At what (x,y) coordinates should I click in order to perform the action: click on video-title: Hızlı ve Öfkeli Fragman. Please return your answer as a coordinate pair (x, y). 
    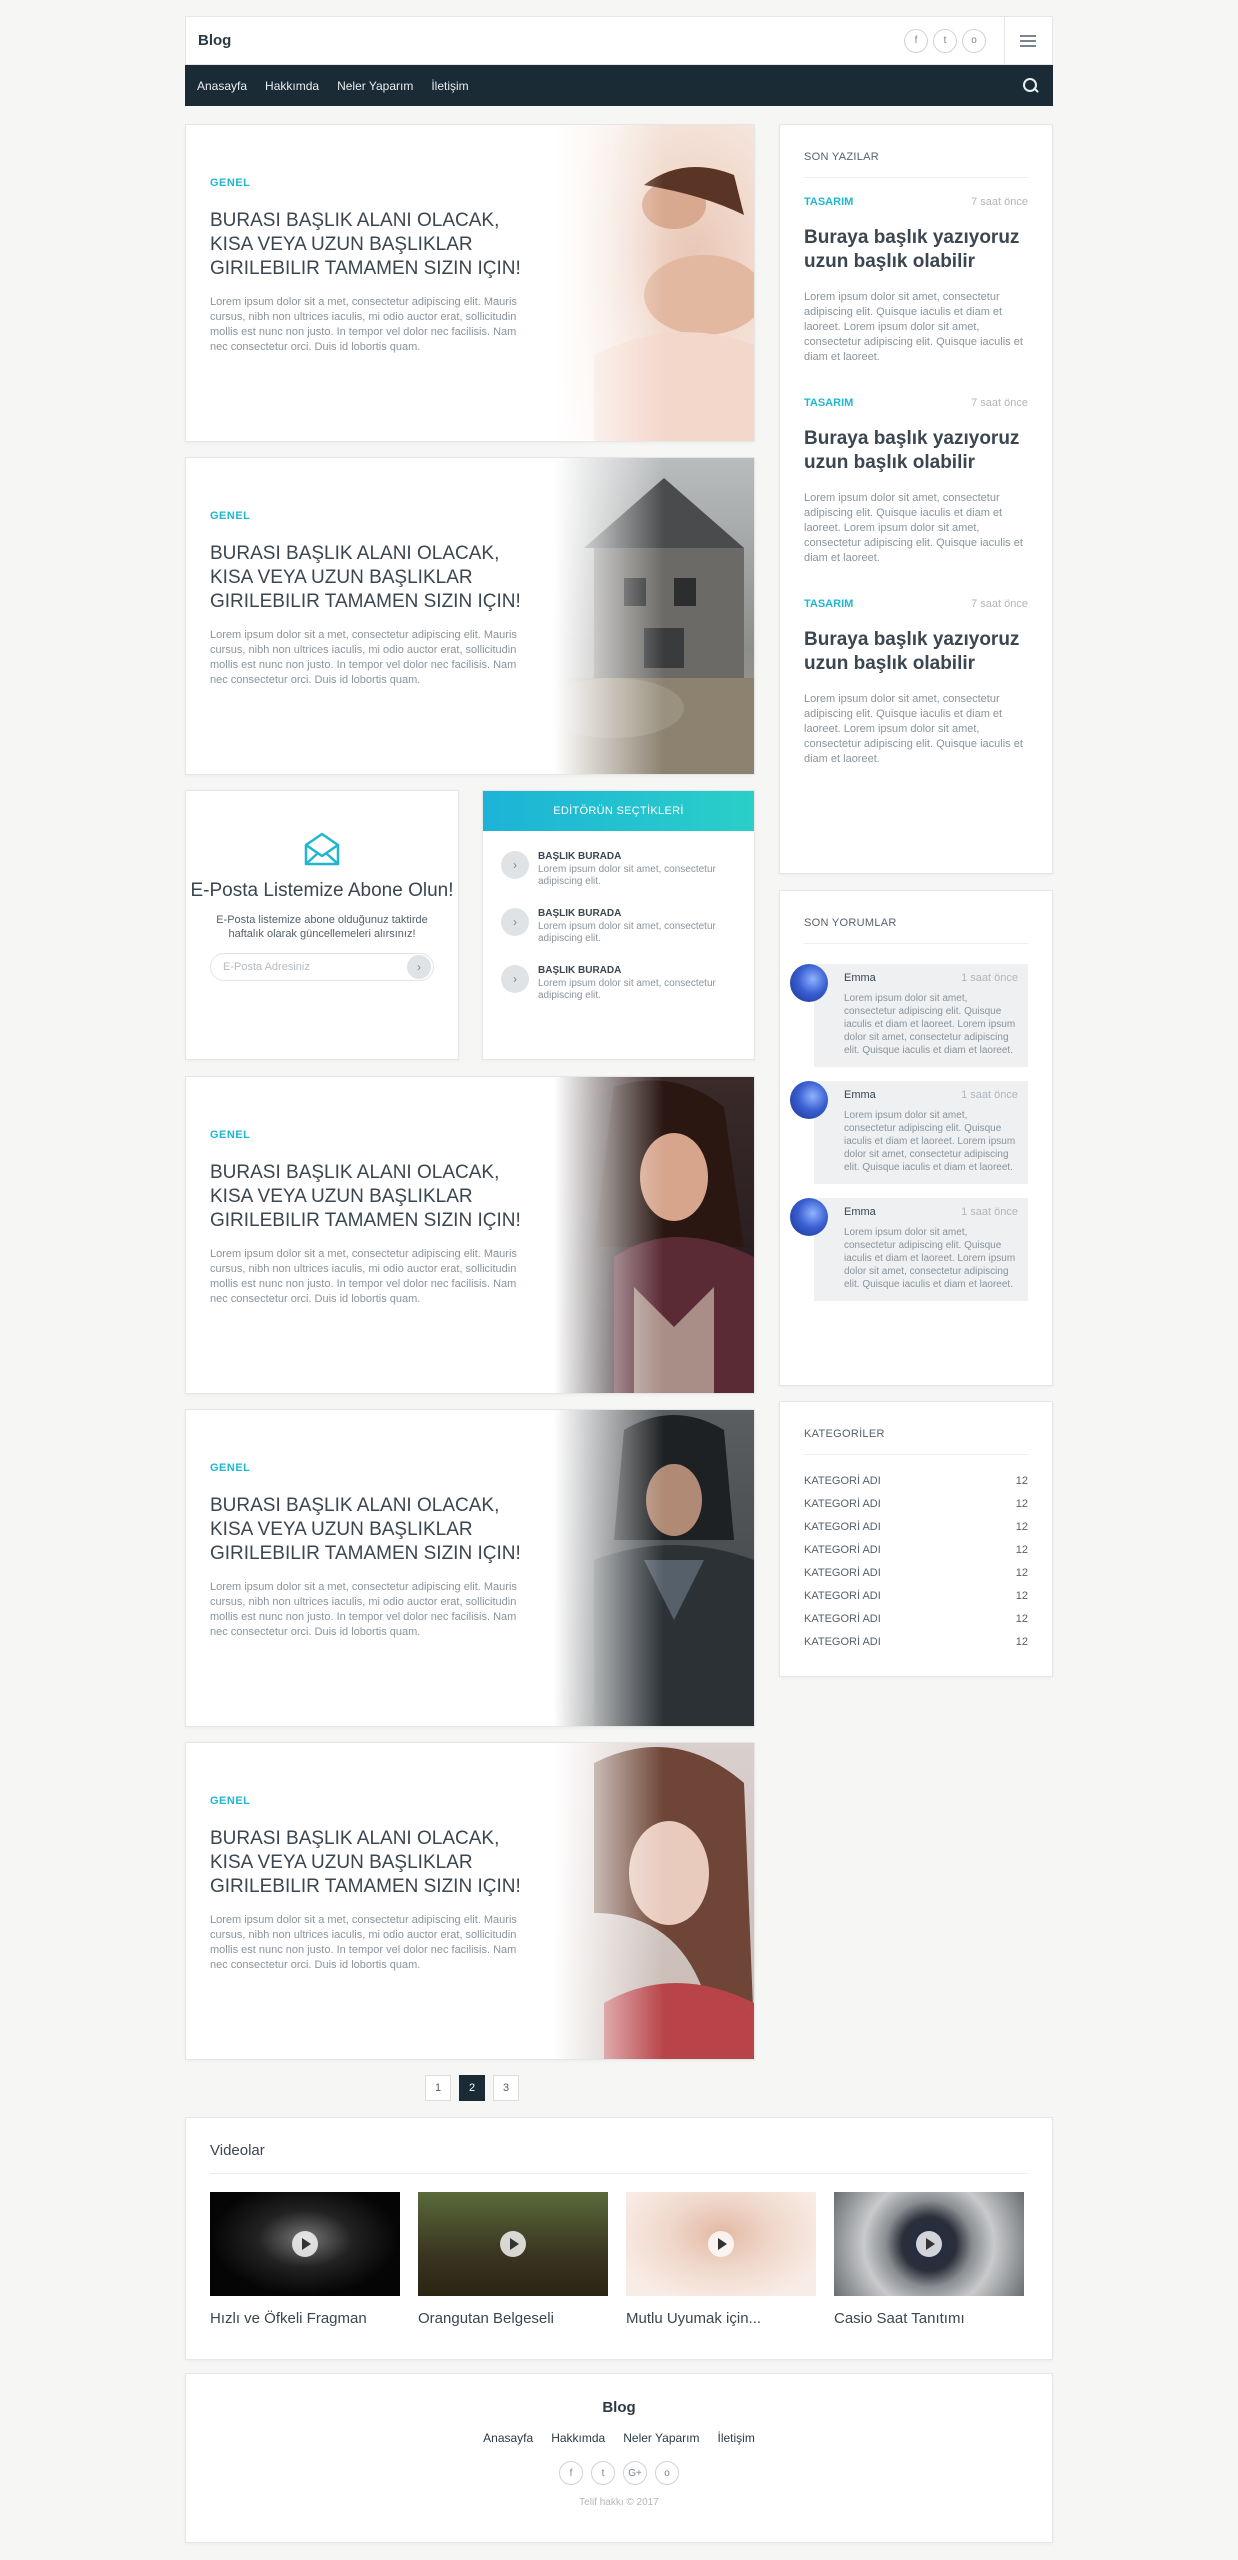
    Looking at the image, I should click on (305, 2318).